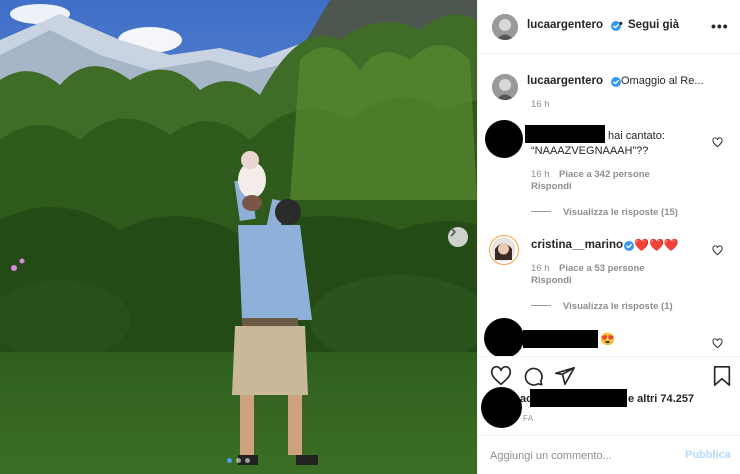 Image resolution: width=740 pixels, height=474 pixels. I want to click on post-actions: ac e altri 74.257 FA, so click(609, 396).